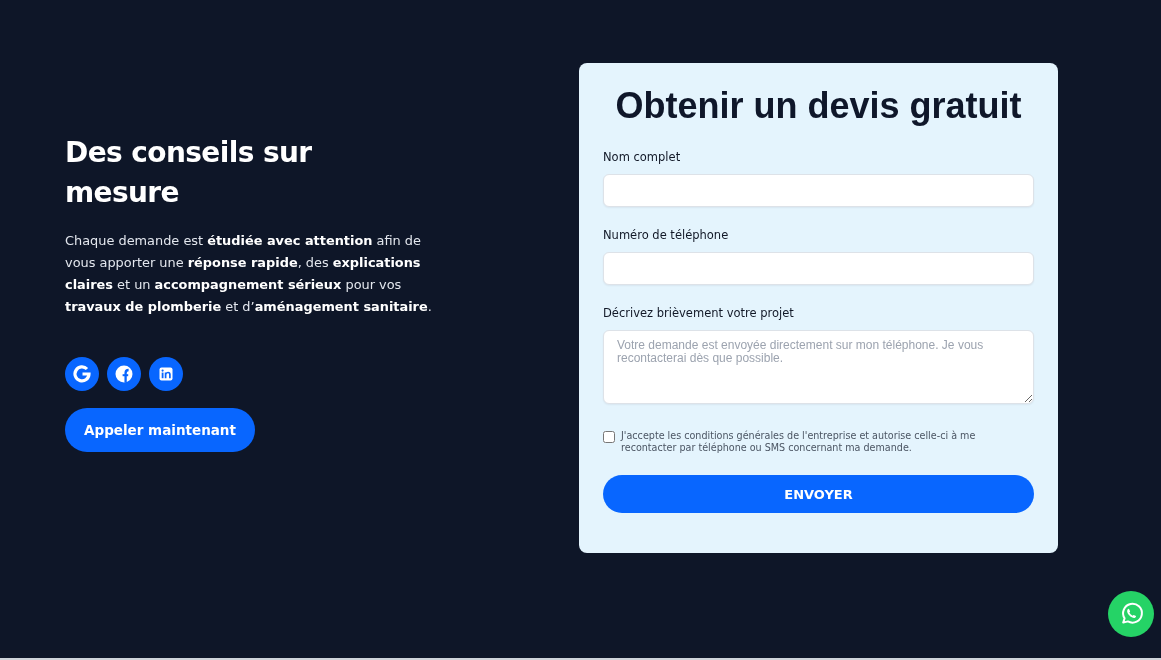 The height and width of the screenshot is (660, 1161). Describe the element at coordinates (609, 437) in the screenshot. I see `checkbox` at that location.